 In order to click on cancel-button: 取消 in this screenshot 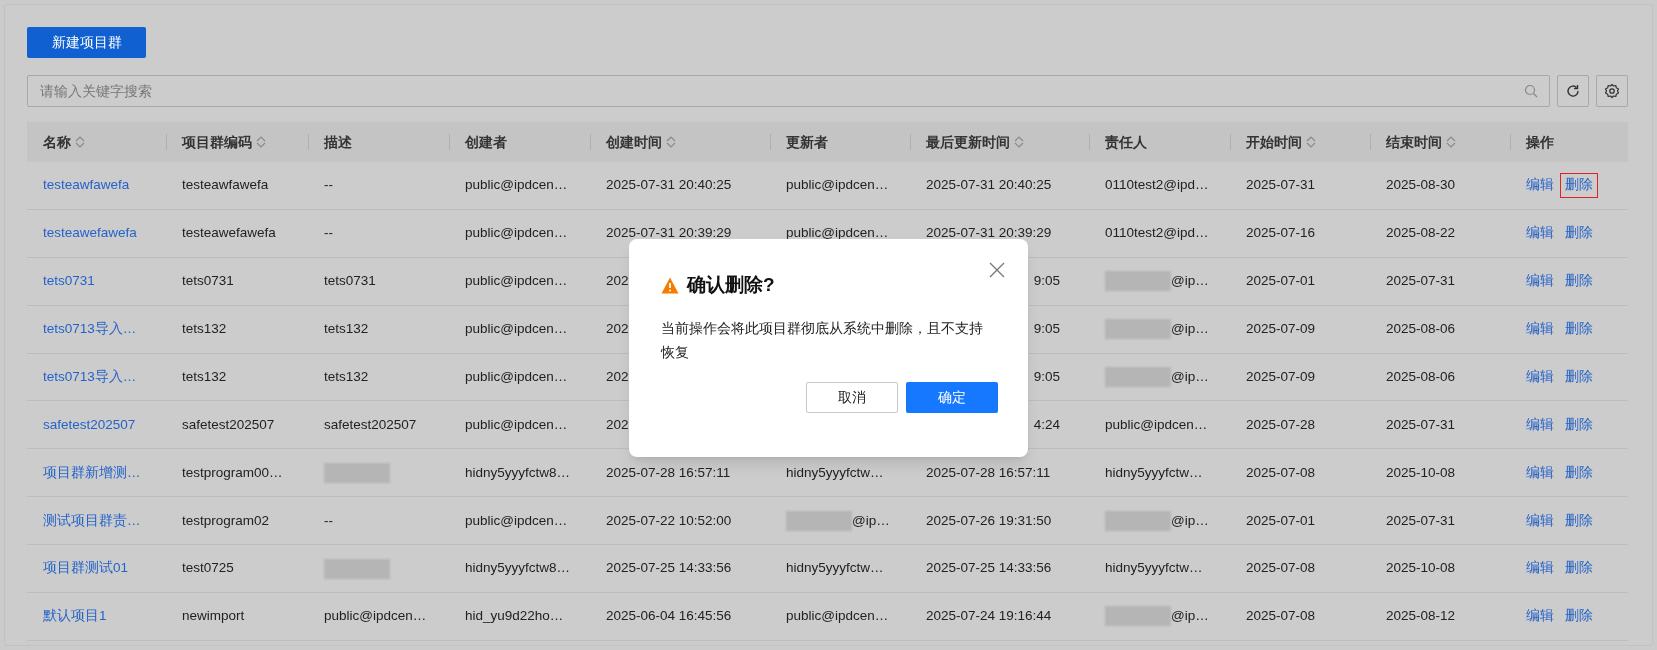, I will do `click(852, 397)`.